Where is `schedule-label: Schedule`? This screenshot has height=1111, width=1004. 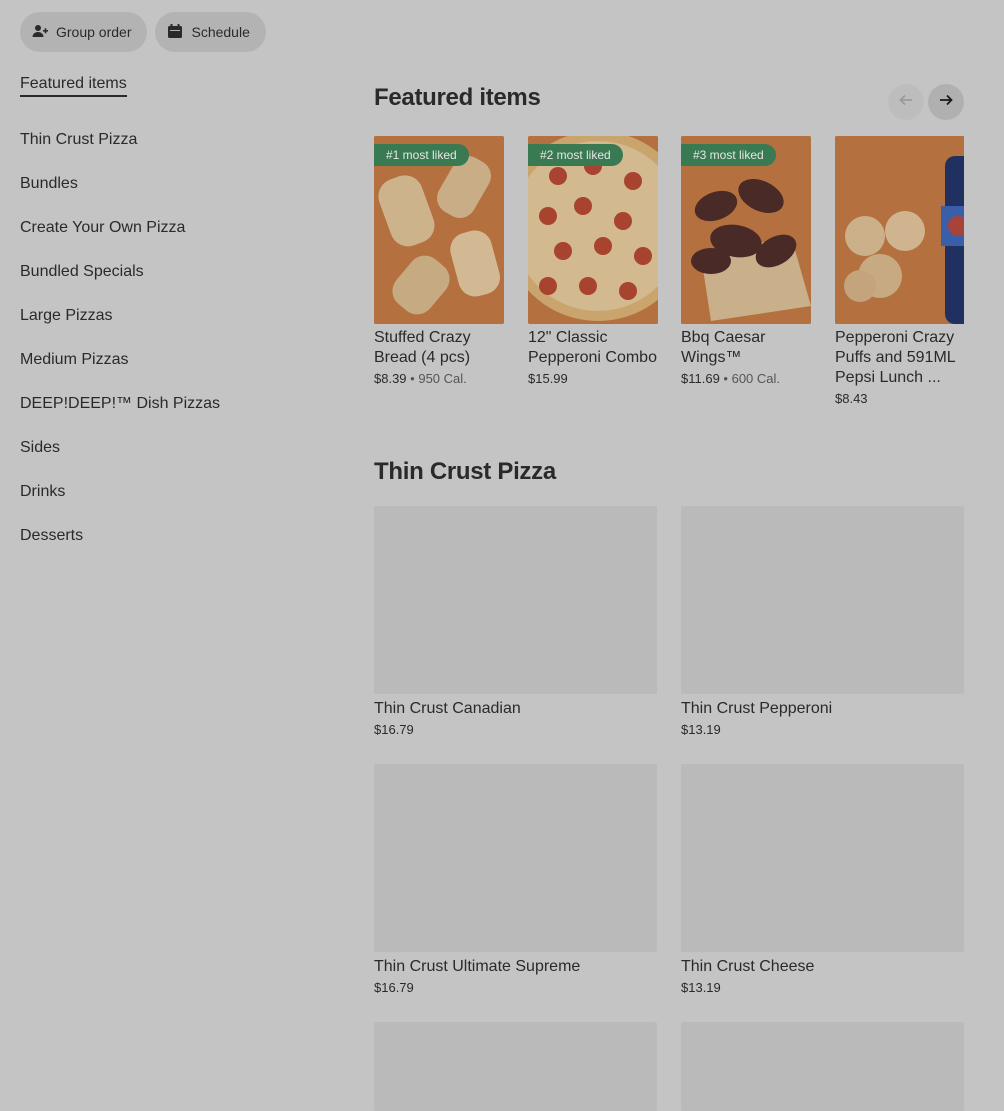 schedule-label: Schedule is located at coordinates (220, 32).